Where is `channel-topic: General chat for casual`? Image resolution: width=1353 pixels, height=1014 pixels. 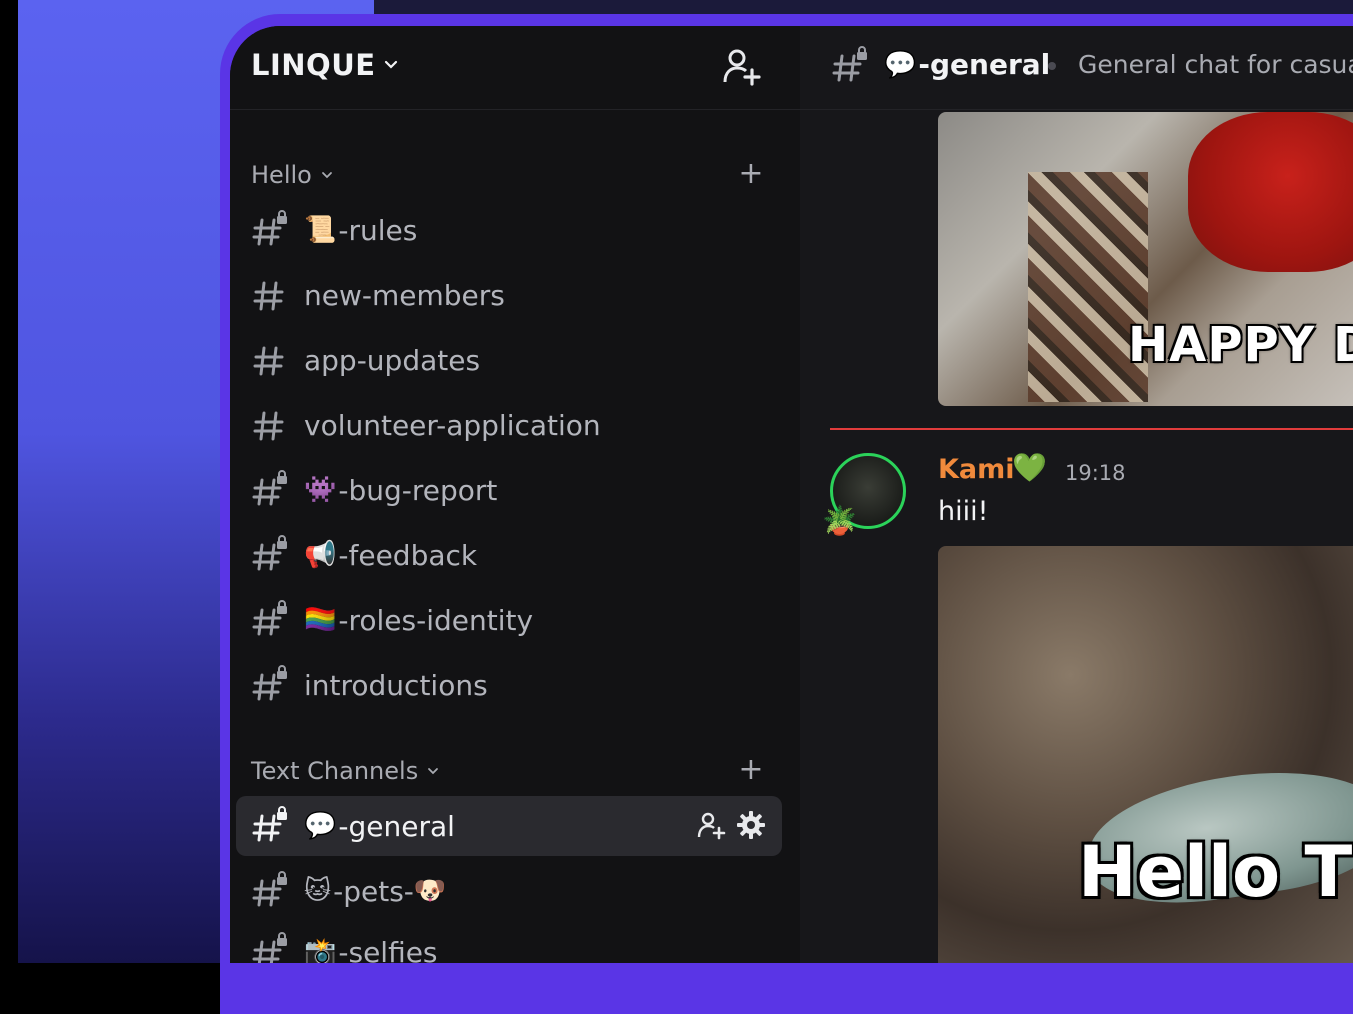
channel-topic: General chat for casual is located at coordinates (1215, 64).